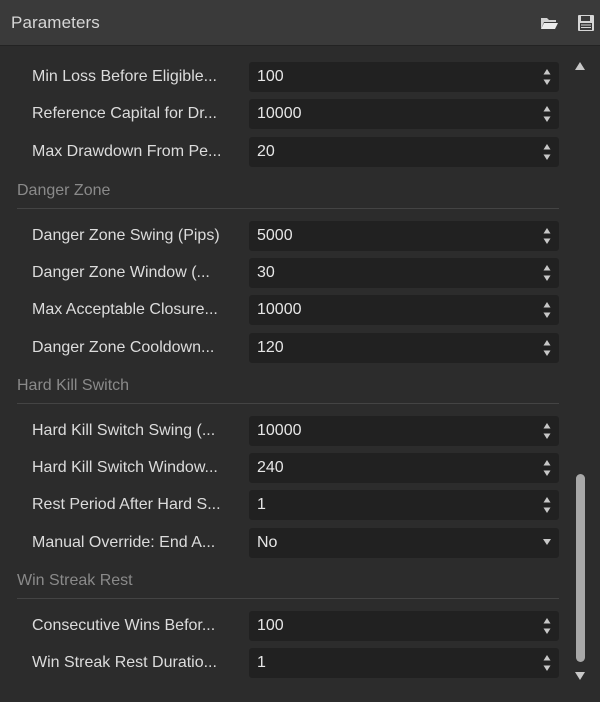 Image resolution: width=600 pixels, height=702 pixels. I want to click on section-title: Win Streak Rest, so click(75, 580).